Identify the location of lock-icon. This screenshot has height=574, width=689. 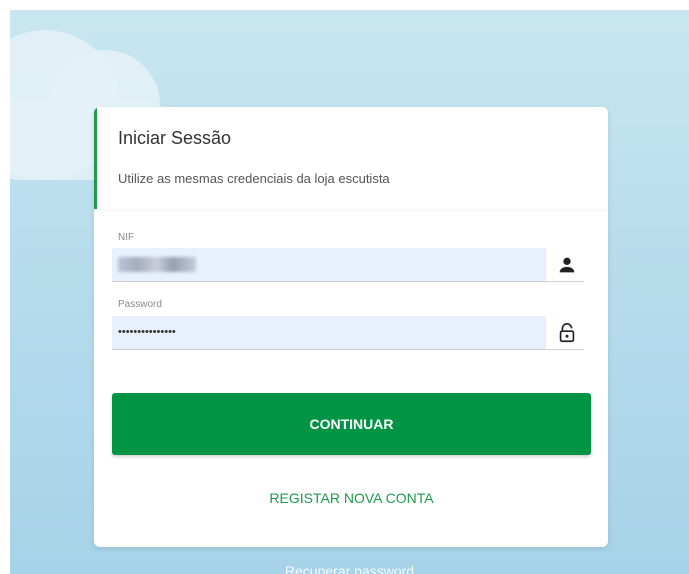
(567, 333).